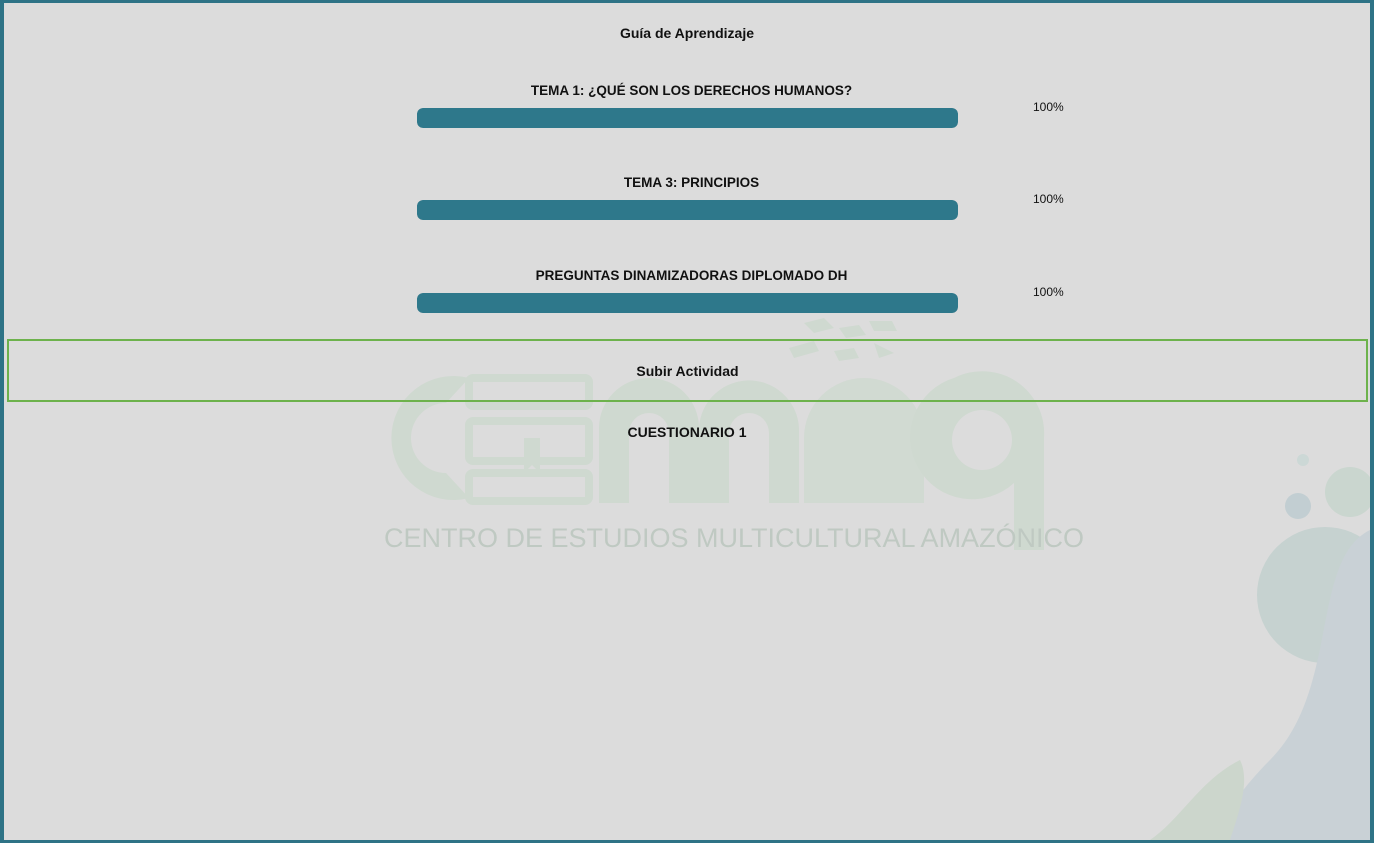  I want to click on topic-item: TEMA 3: PRINCIPIOS 100%, so click(687, 205).